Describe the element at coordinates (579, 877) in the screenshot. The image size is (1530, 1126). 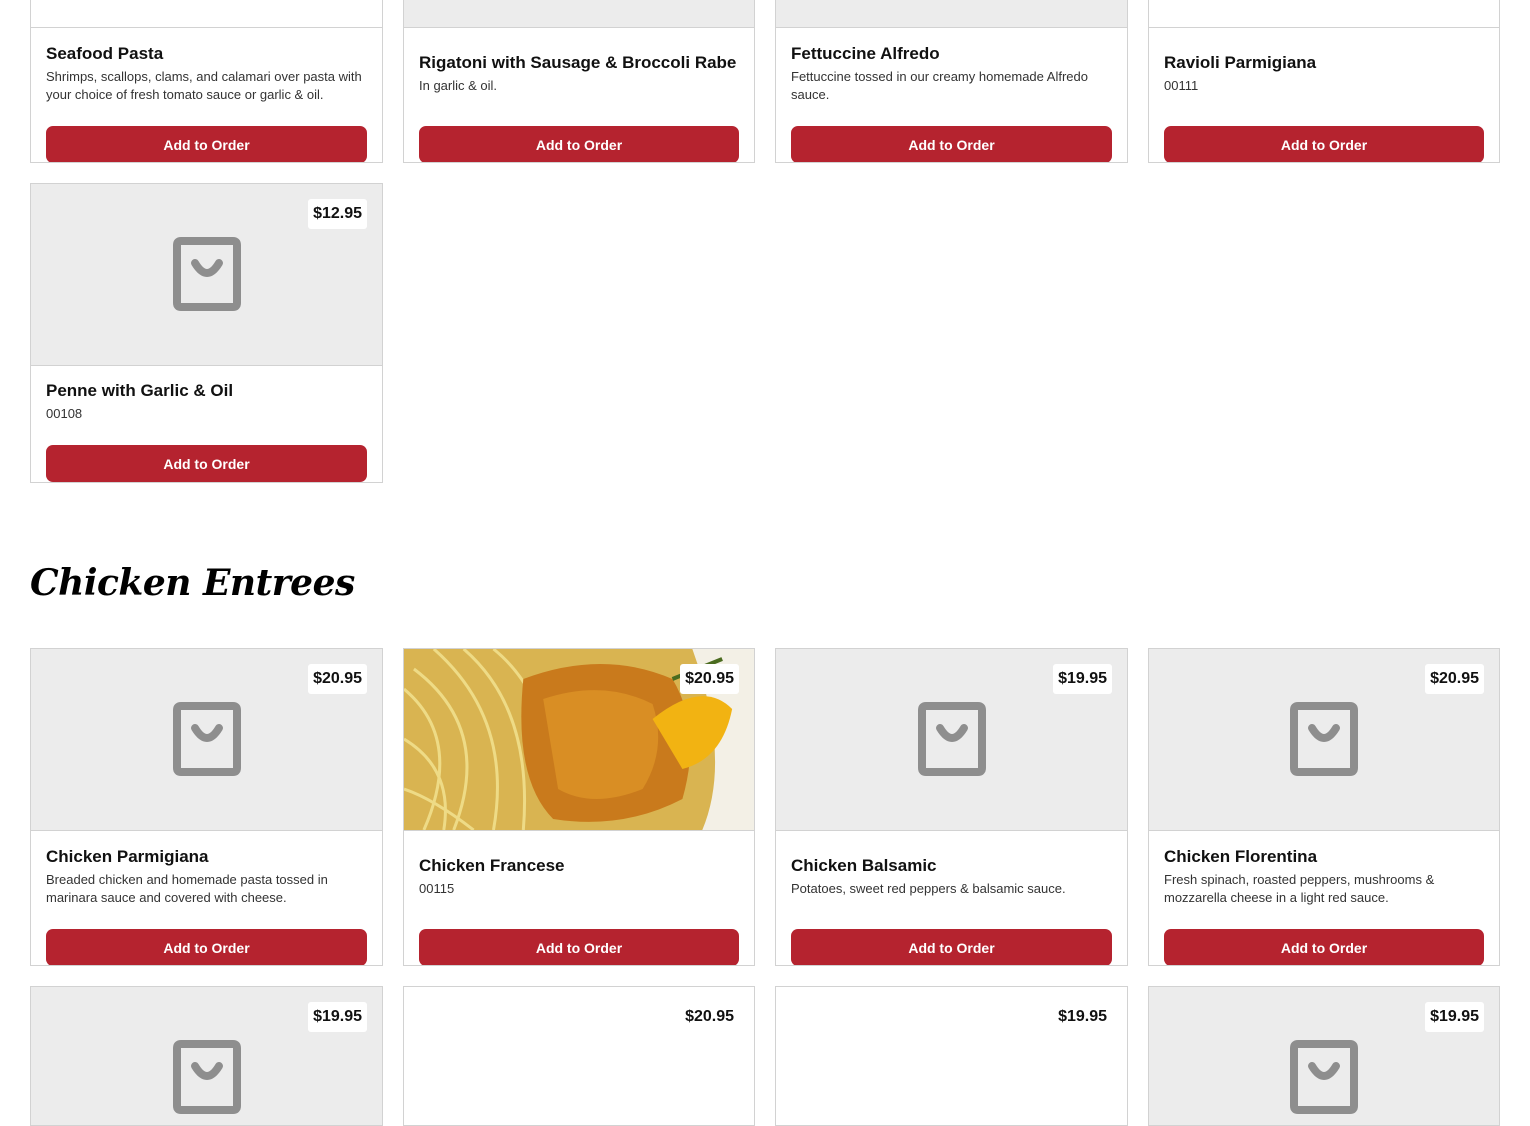
I see `item-info: Chicken Francese 00115` at that location.